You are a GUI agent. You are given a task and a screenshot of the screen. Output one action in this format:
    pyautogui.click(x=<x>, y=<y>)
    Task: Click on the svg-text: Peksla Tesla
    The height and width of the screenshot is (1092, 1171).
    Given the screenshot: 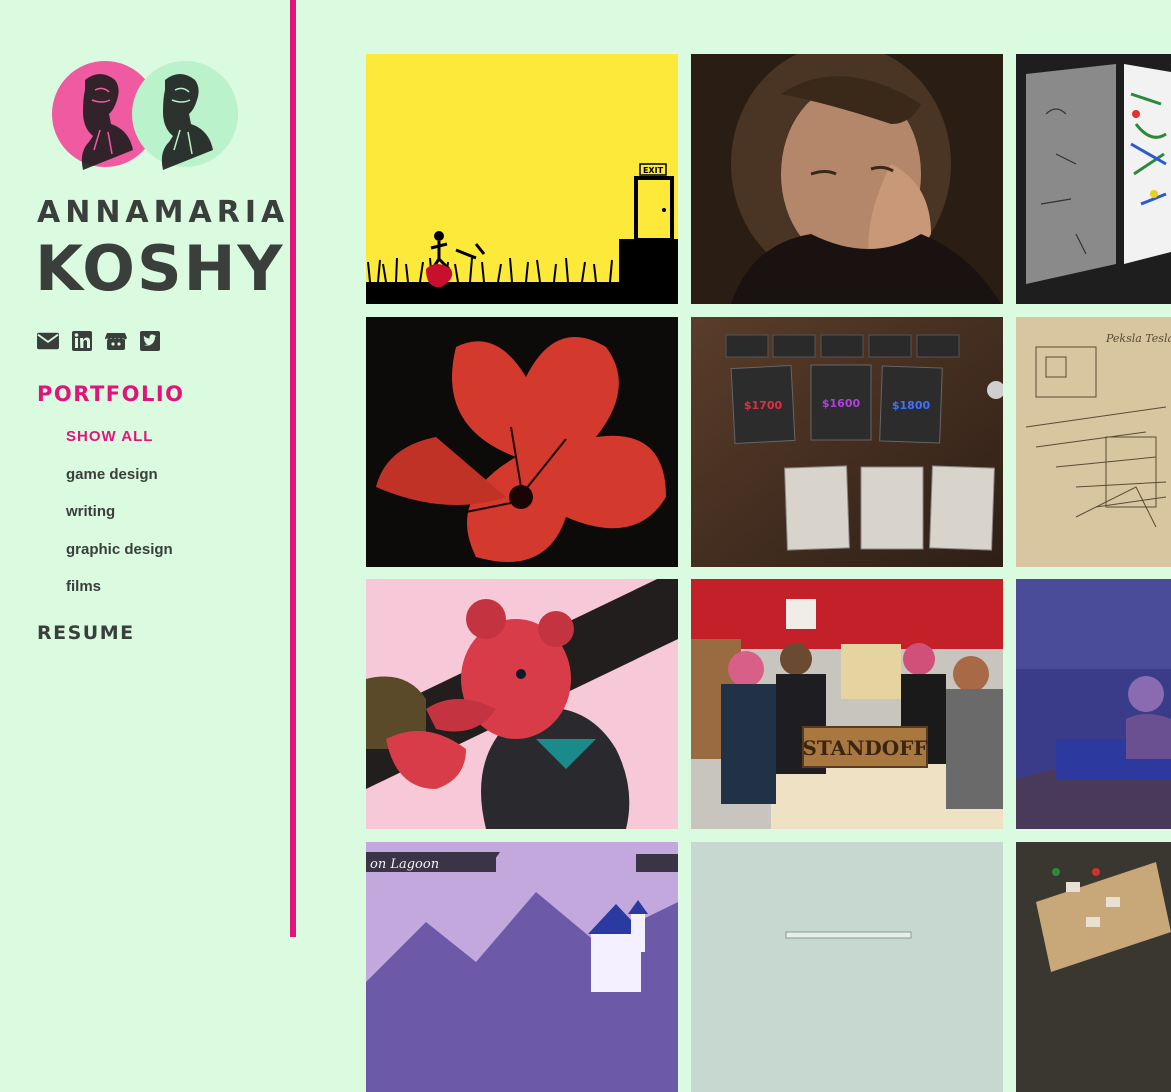 What is the action you would take?
    pyautogui.click(x=1138, y=338)
    